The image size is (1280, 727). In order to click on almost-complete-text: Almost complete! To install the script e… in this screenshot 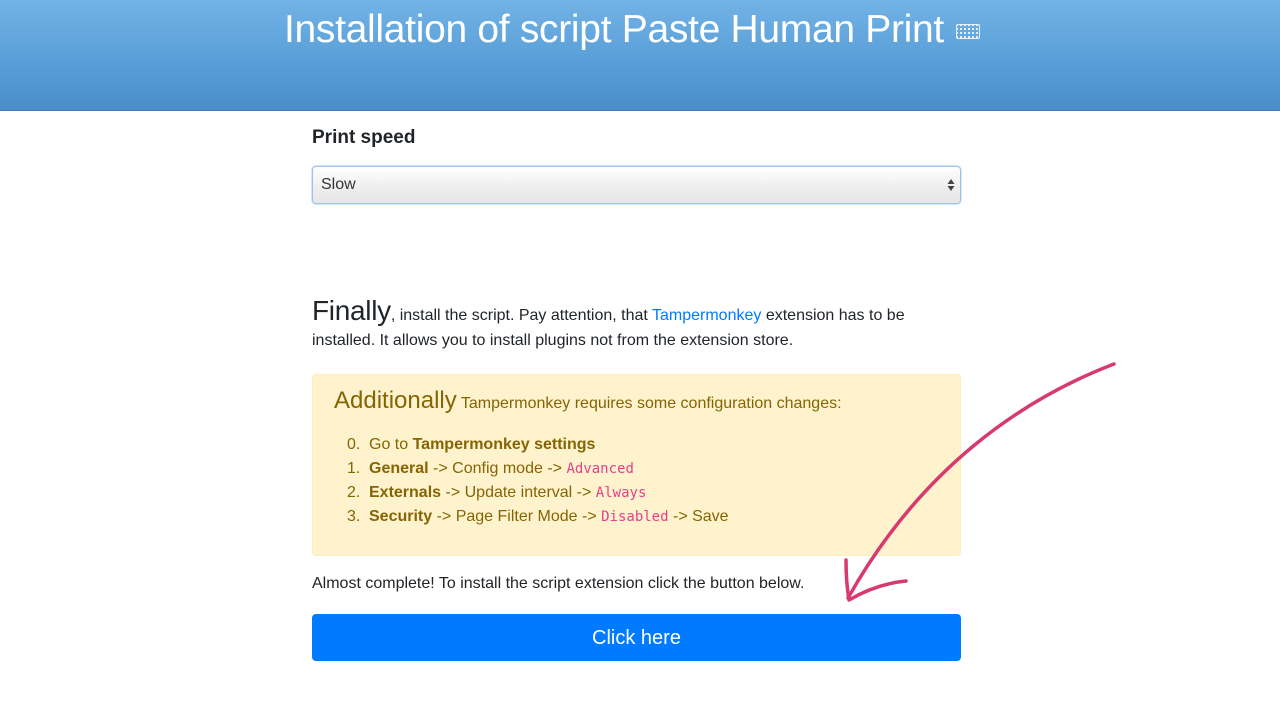, I will do `click(558, 583)`.